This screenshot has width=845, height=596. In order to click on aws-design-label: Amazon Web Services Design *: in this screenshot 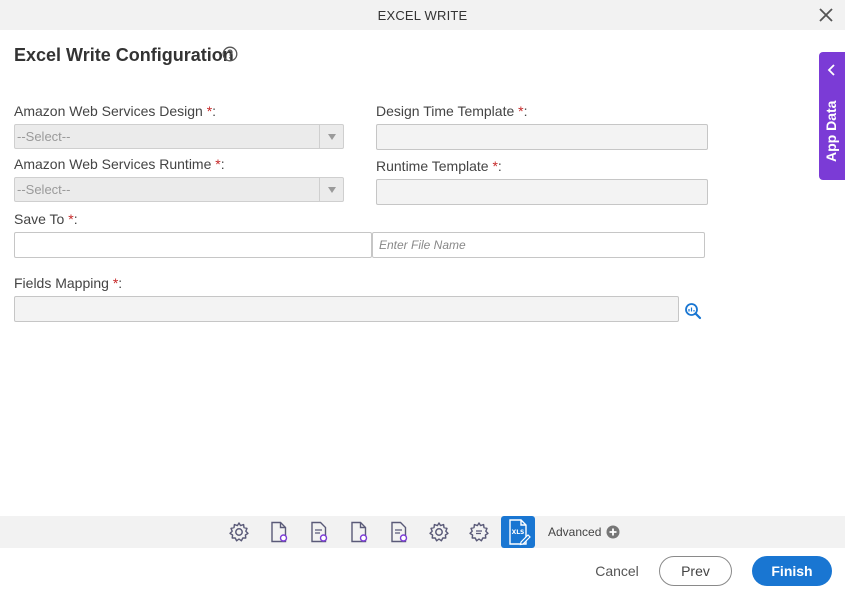, I will do `click(115, 111)`.